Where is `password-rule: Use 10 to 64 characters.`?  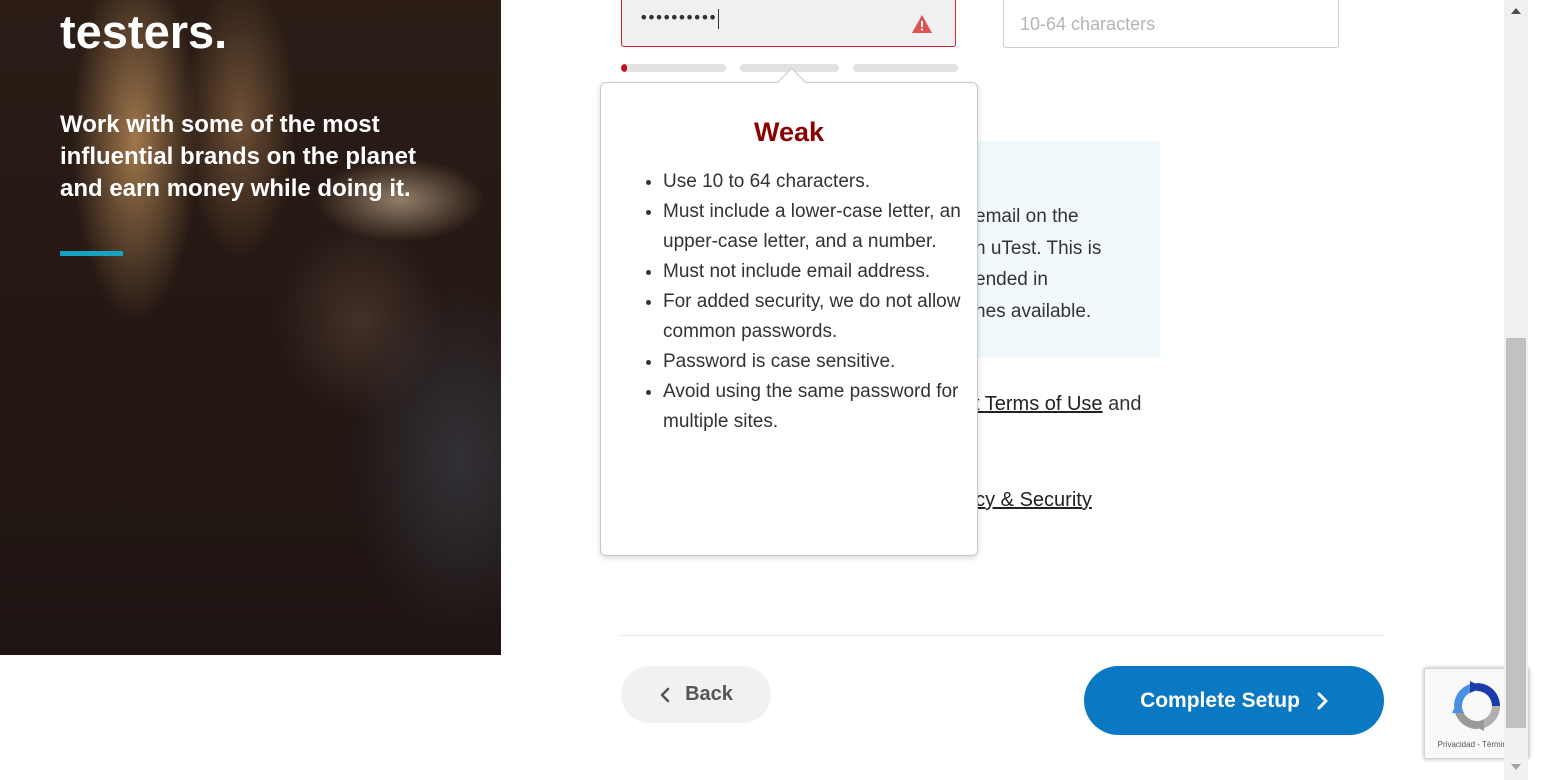 password-rule: Use 10 to 64 characters. is located at coordinates (813, 182).